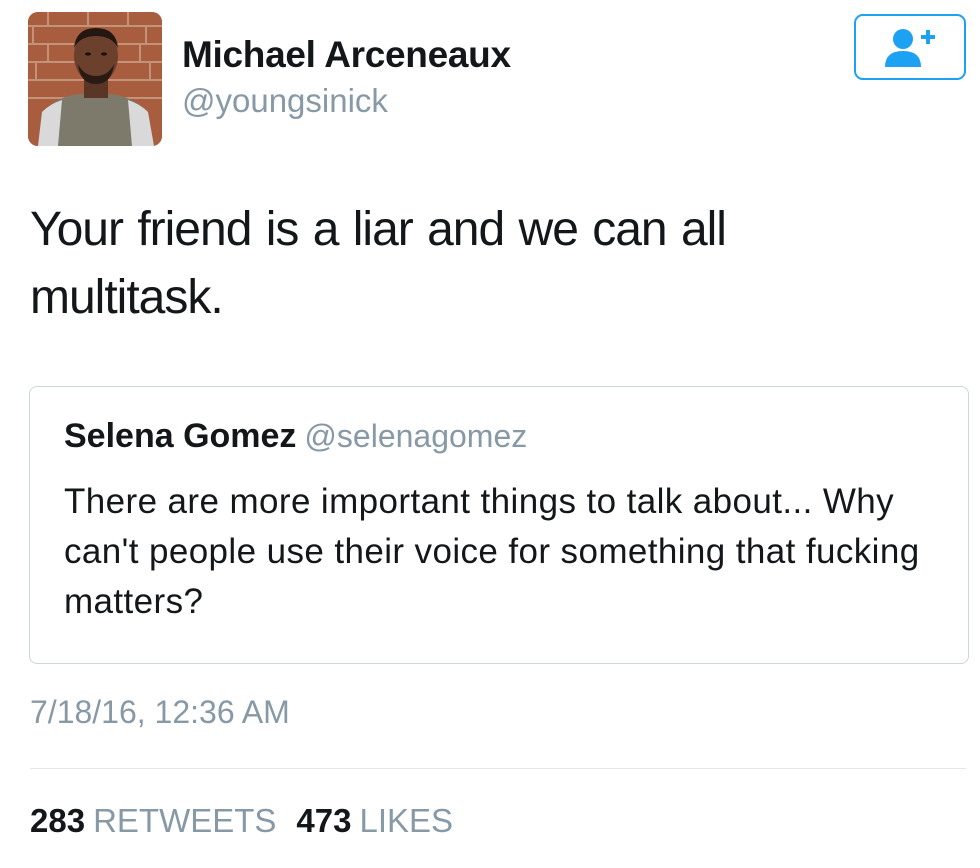 This screenshot has height=868, width=980. Describe the element at coordinates (498, 768) in the screenshot. I see `divider` at that location.